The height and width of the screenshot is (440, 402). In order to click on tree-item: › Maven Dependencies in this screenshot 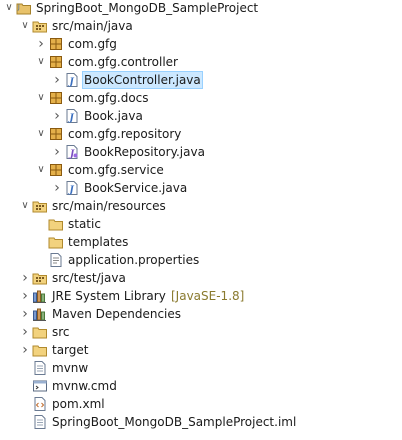, I will do `click(200, 314)`.